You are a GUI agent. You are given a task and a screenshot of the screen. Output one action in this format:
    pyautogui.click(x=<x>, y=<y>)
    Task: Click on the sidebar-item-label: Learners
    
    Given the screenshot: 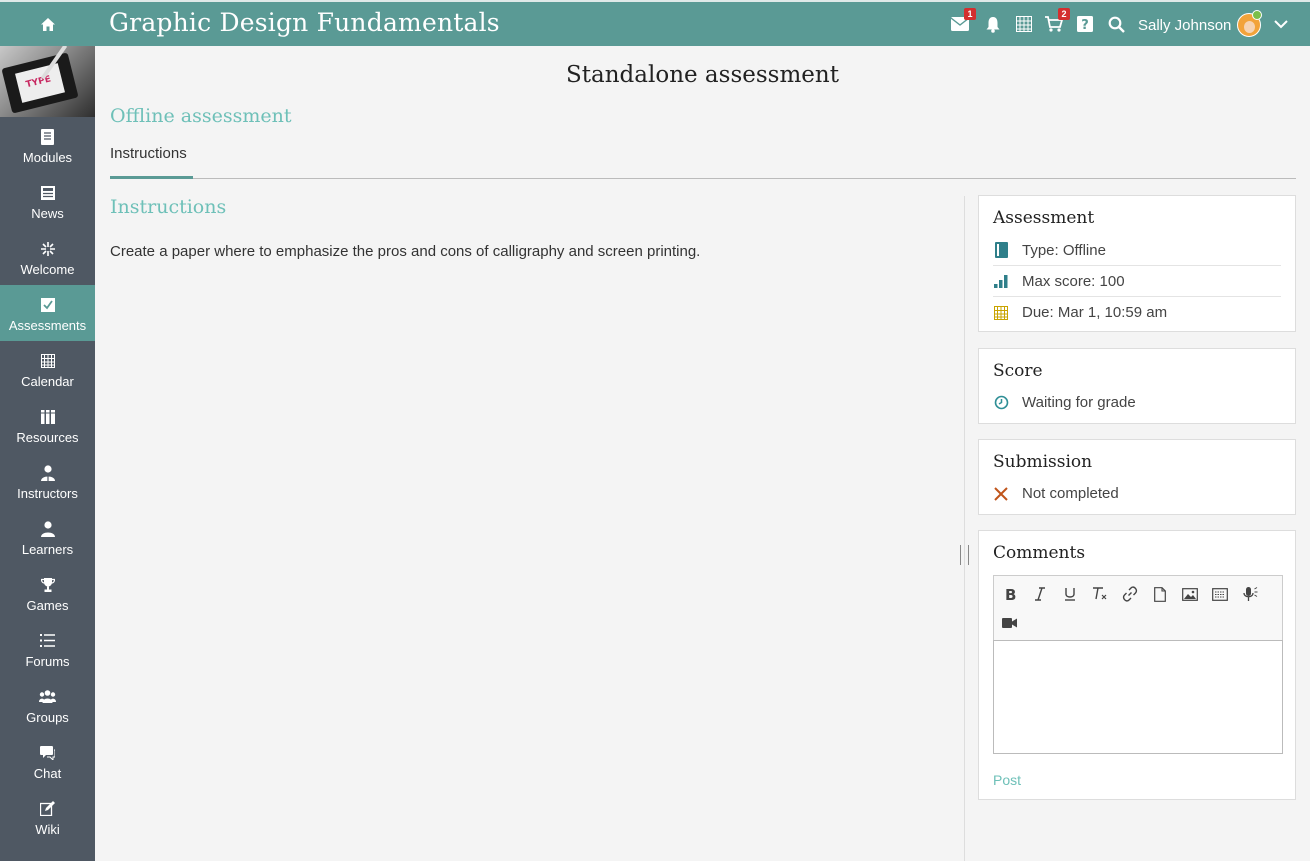 What is the action you would take?
    pyautogui.click(x=47, y=549)
    